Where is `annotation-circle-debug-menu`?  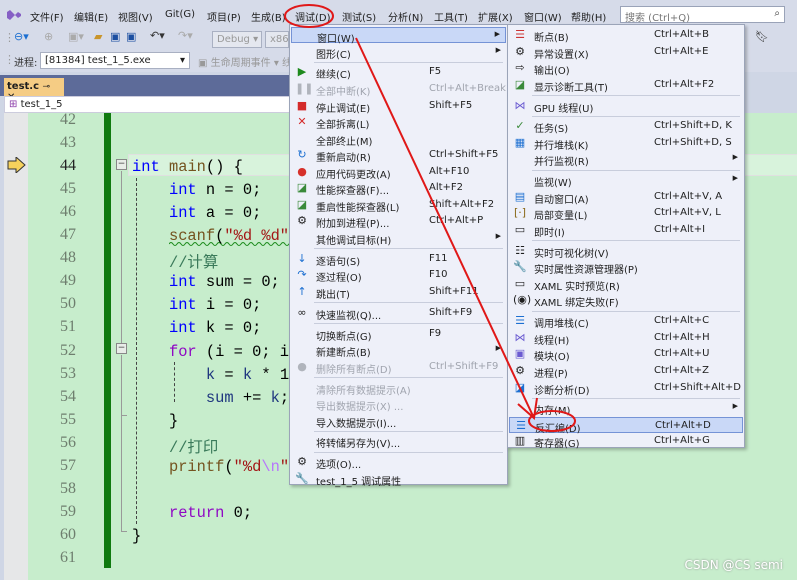 annotation-circle-debug-menu is located at coordinates (309, 16).